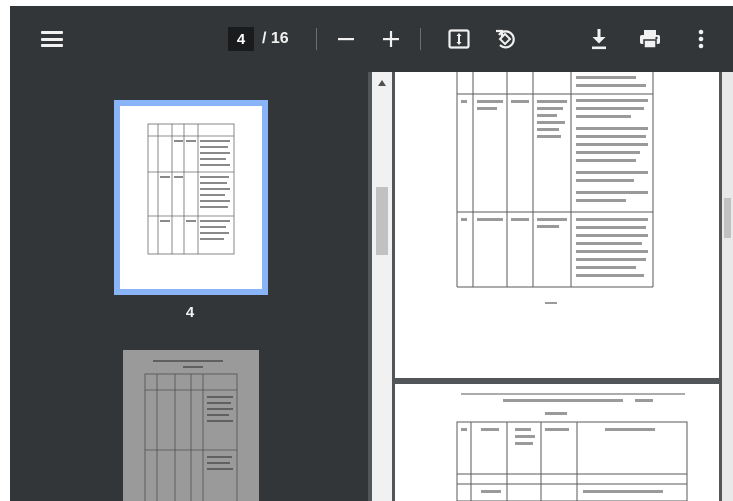 Image resolution: width=733 pixels, height=501 pixels. Describe the element at coordinates (382, 286) in the screenshot. I see `sidebar-scrollbar` at that location.